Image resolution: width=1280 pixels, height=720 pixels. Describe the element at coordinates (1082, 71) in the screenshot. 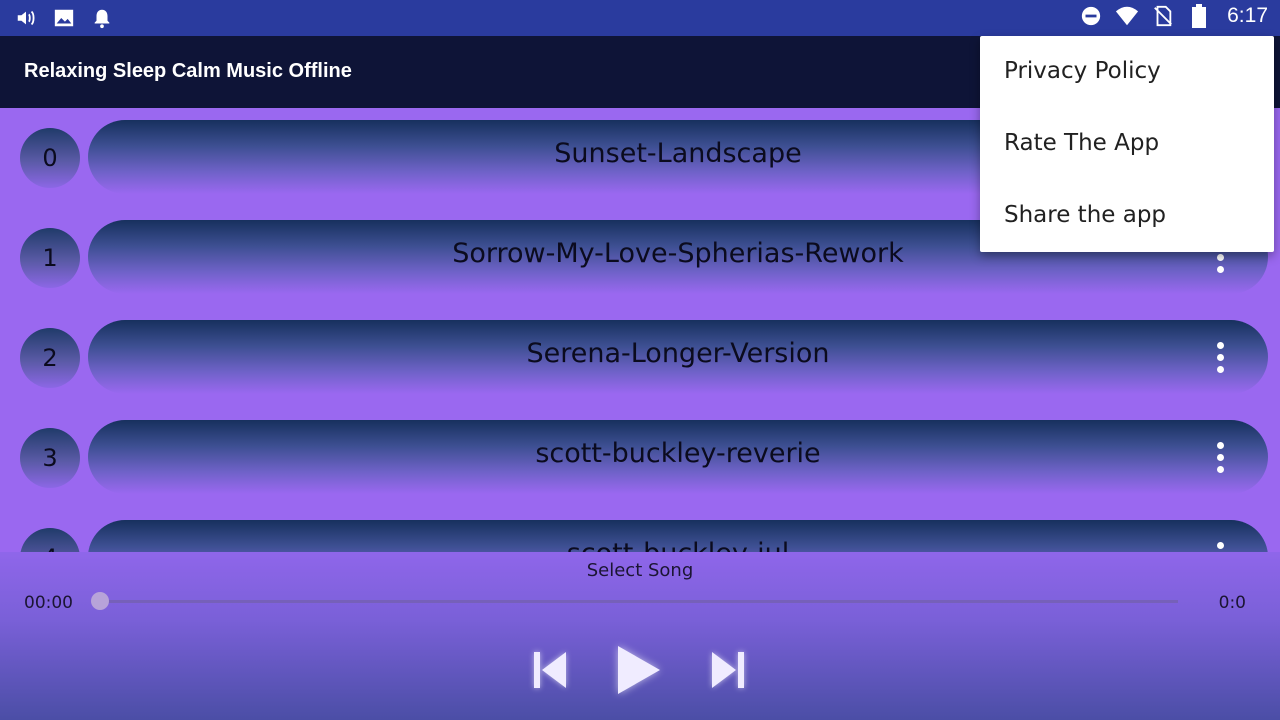

I see `menu-item-label: Privacy Policy` at that location.